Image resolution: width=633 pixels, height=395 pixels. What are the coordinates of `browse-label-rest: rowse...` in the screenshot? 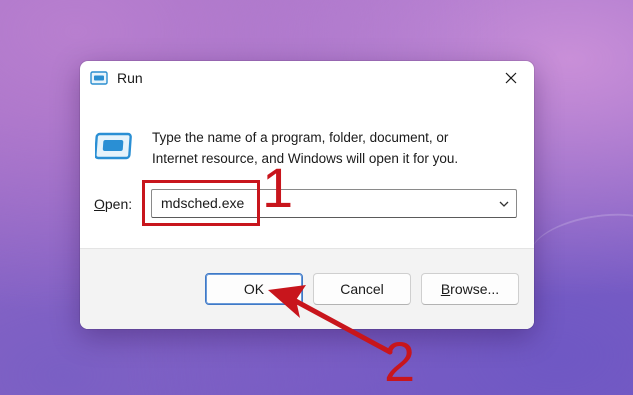 It's located at (475, 289).